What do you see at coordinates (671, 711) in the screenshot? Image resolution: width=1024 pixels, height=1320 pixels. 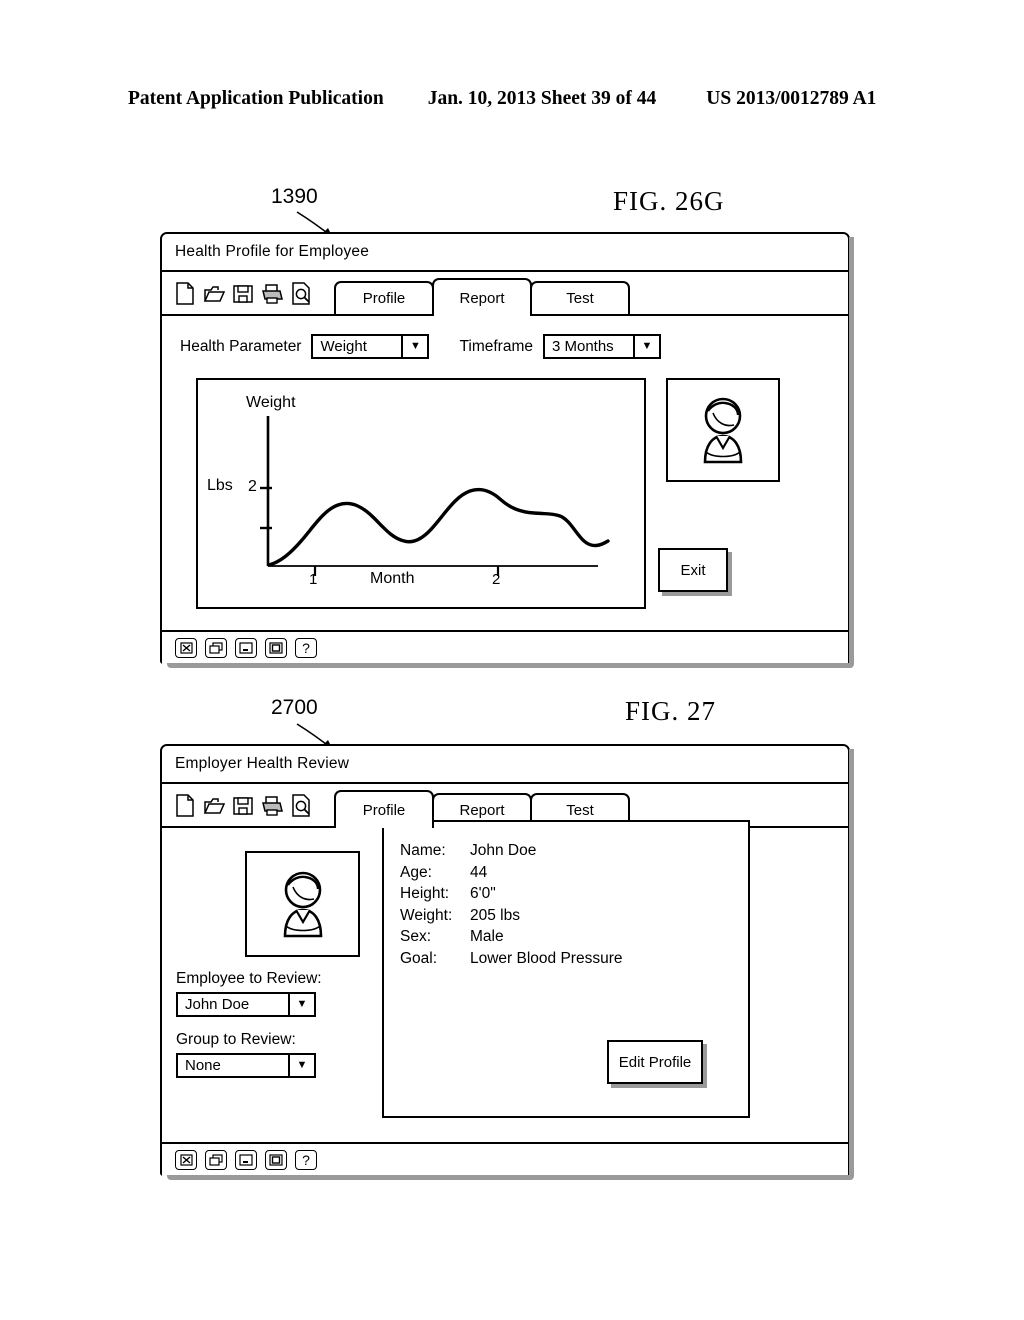 I see `figure-title-27: FIG. 27` at bounding box center [671, 711].